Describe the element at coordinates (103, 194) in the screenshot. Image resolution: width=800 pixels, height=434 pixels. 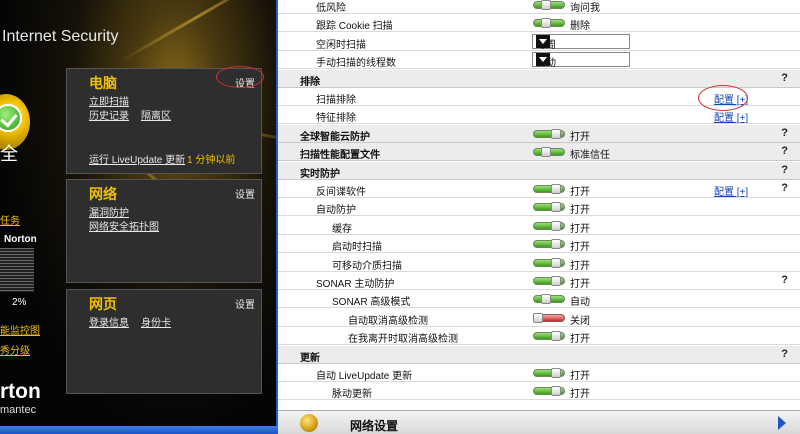
I see `network-box-title: 网络` at that location.